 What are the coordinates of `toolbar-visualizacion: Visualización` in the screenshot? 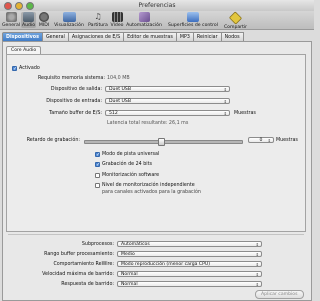 It's located at (69, 20).